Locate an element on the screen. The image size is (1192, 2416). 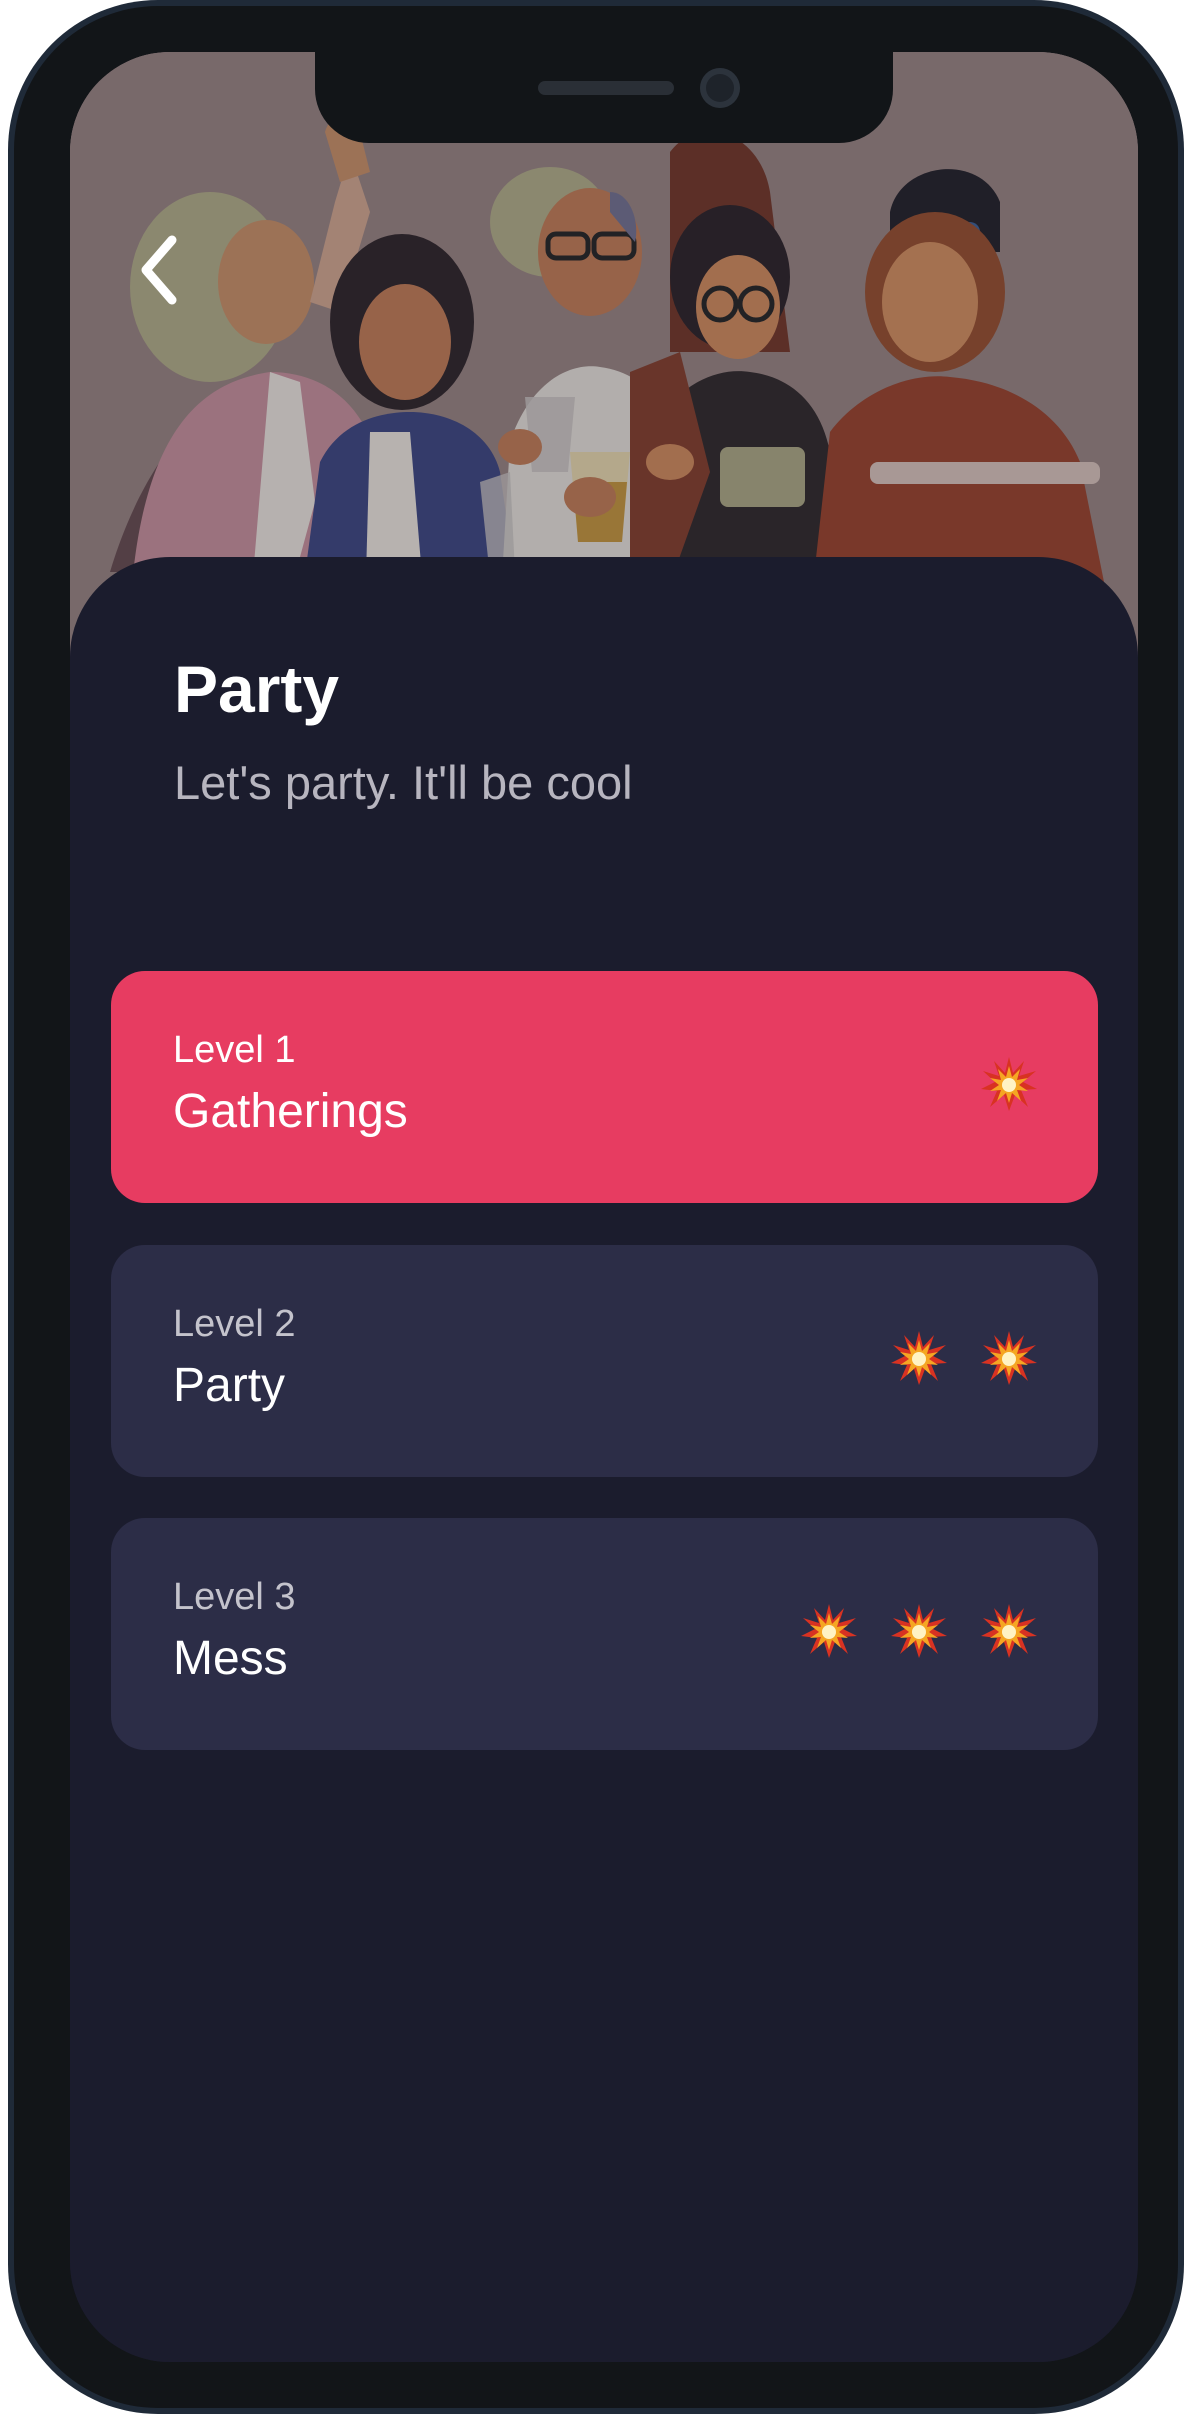
front-camera is located at coordinates (720, 88).